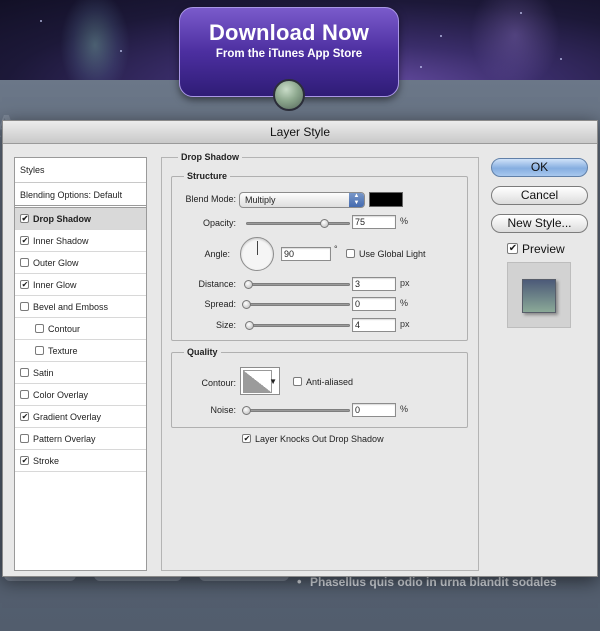  What do you see at coordinates (543, 249) in the screenshot?
I see `preview-label: Preview` at bounding box center [543, 249].